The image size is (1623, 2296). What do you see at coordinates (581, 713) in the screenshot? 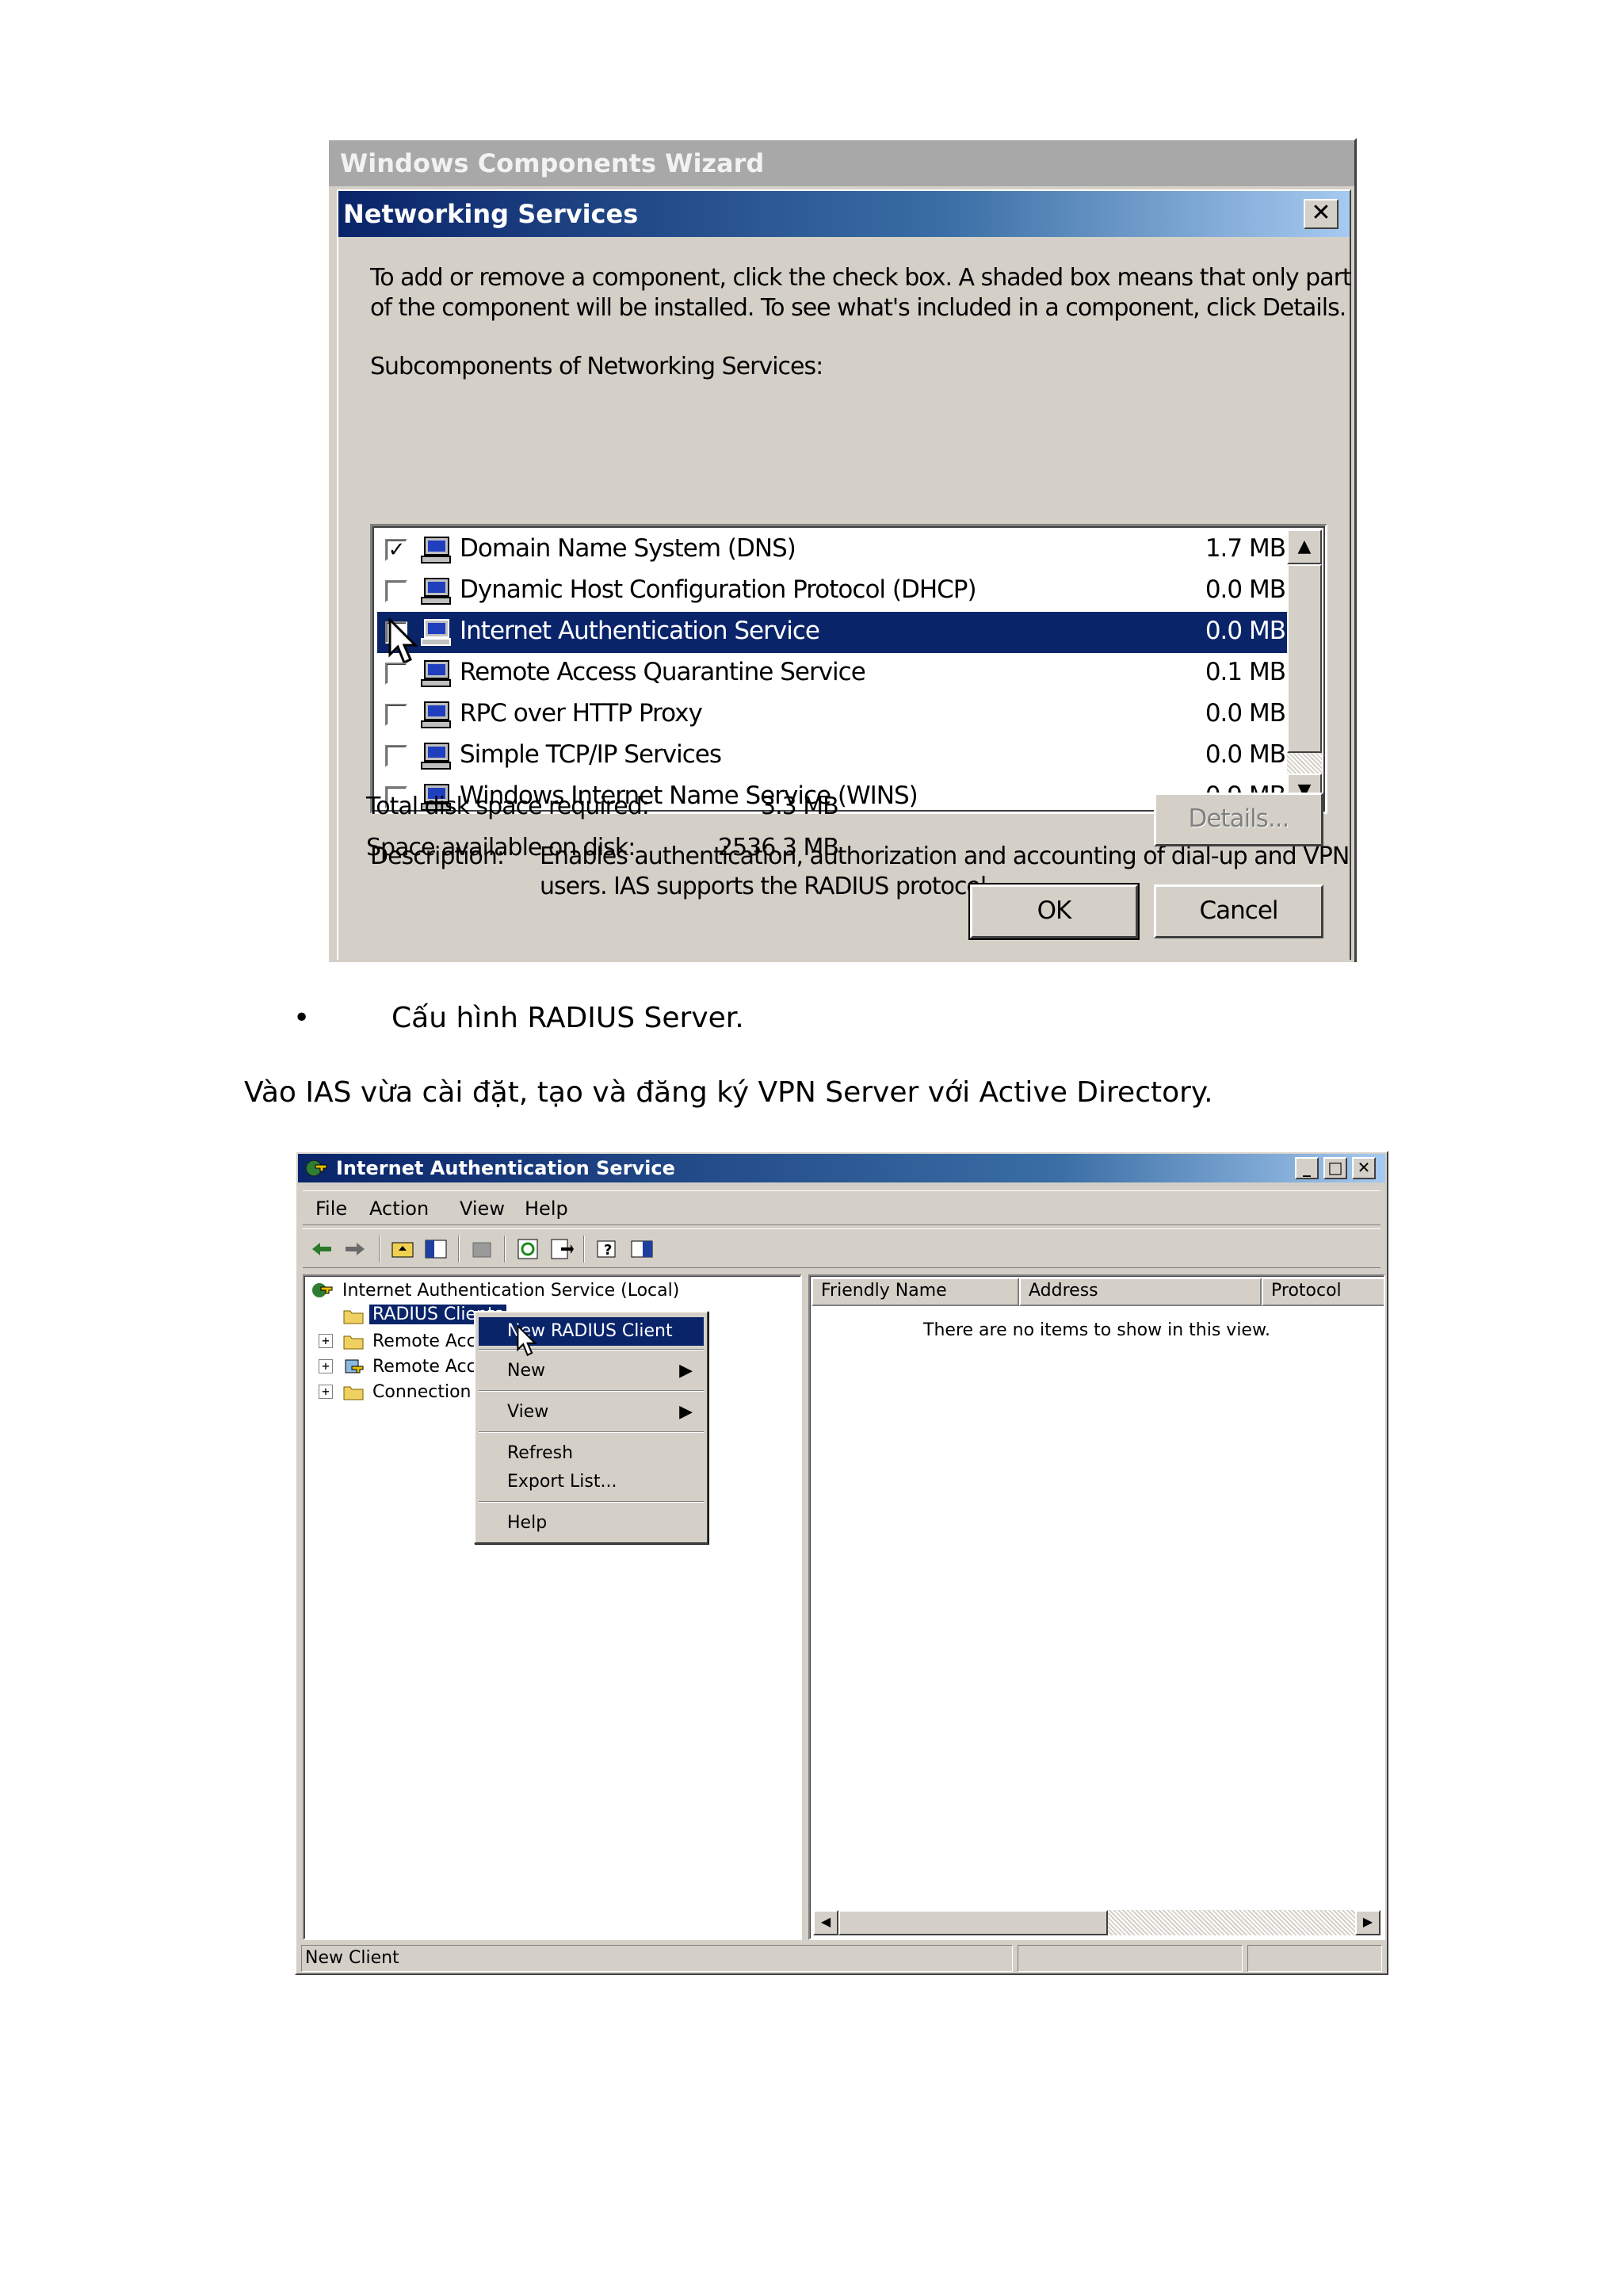
I see `component-name: RPC over HTTP Proxy` at bounding box center [581, 713].